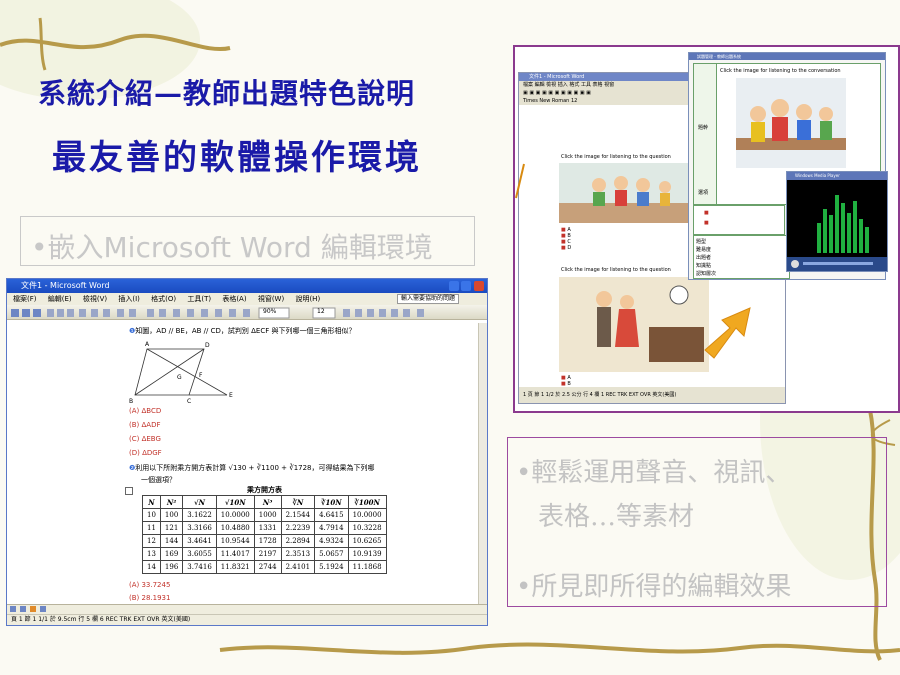 The image size is (900, 675). What do you see at coordinates (566, 248) in the screenshot?
I see `answer-d: ■ D` at bounding box center [566, 248].